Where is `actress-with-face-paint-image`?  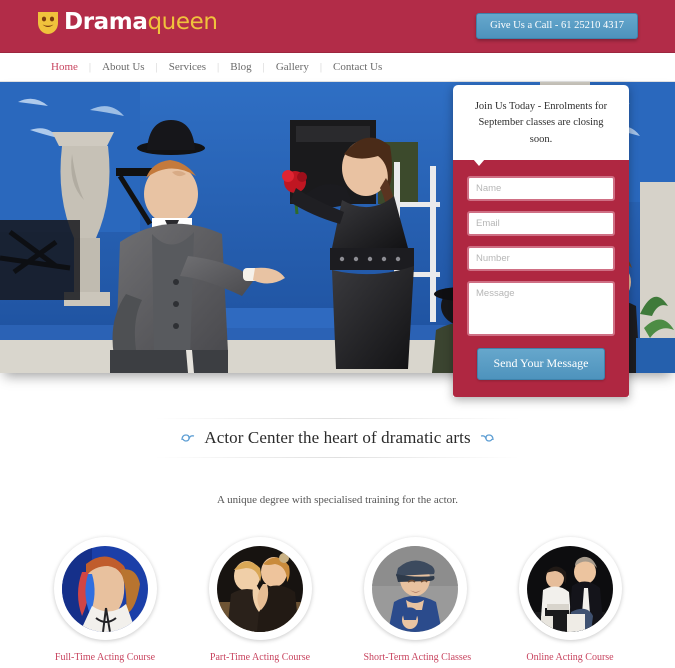 actress-with-face-paint-image is located at coordinates (105, 588).